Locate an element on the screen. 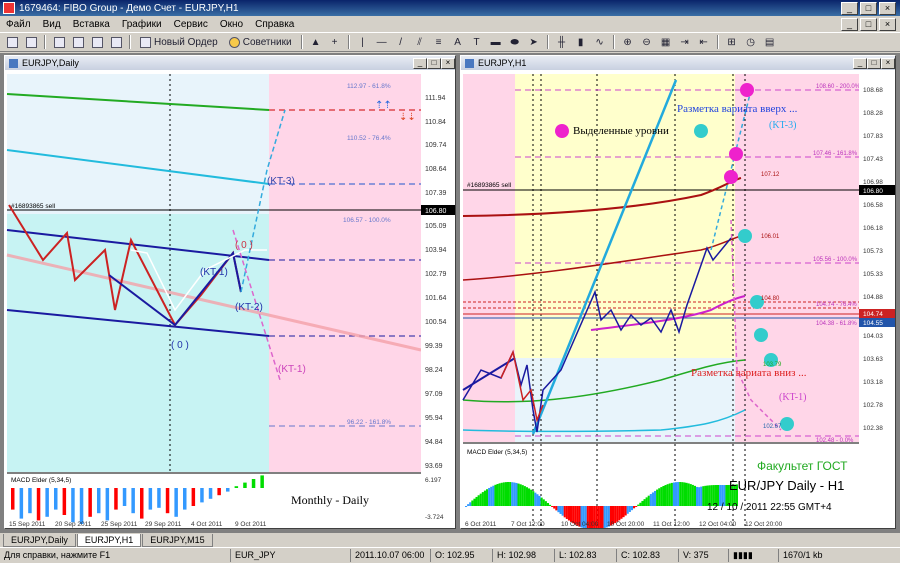 The image size is (900, 563). line-chart-icon: ∿ is located at coordinates (600, 42).